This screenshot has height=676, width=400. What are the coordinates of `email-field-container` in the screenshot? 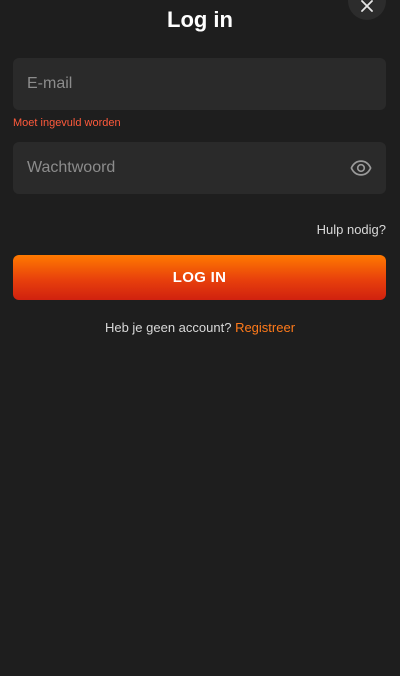 It's located at (199, 84).